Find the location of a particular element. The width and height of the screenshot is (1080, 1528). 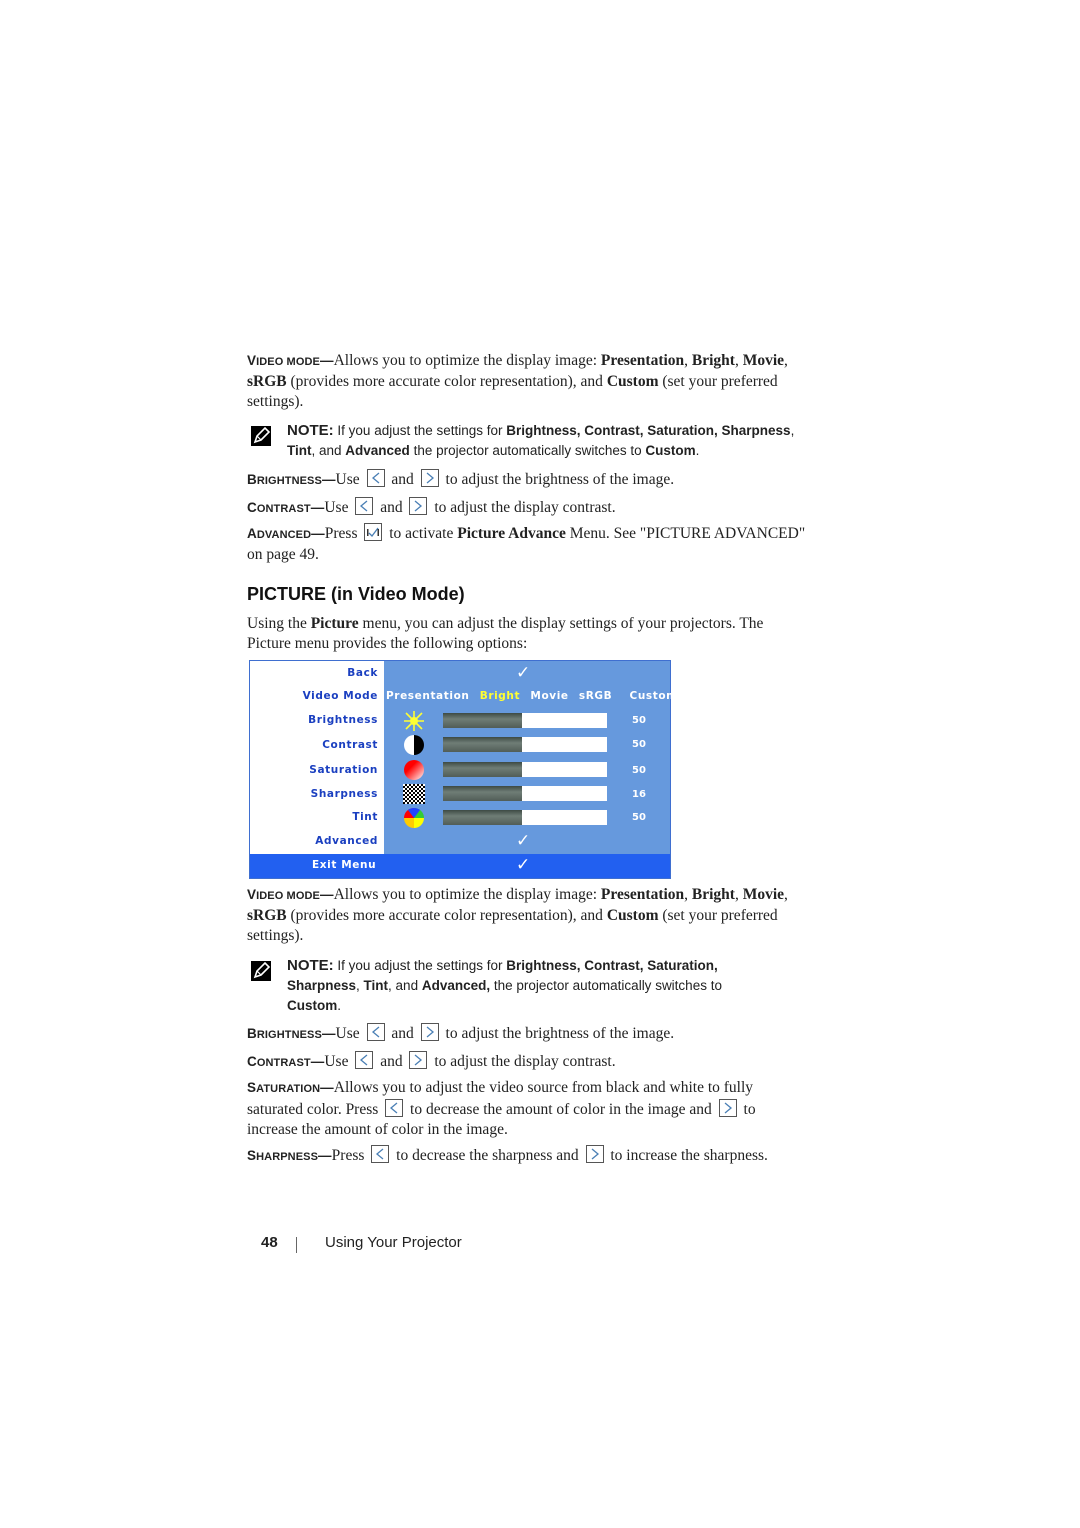

saturation-slider-fill is located at coordinates (482, 769).